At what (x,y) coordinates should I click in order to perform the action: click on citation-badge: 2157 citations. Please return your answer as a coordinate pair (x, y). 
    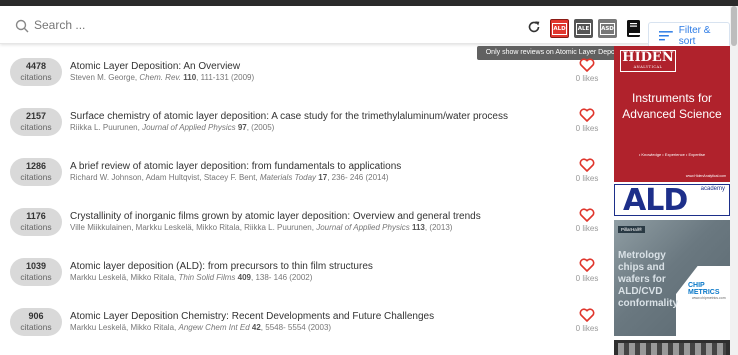
    Looking at the image, I should click on (36, 122).